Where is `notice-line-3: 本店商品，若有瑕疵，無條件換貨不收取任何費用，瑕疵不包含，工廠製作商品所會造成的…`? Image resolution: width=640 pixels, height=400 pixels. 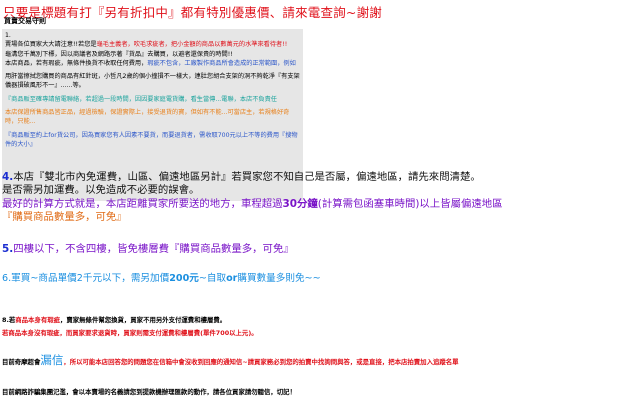
notice-line-3: 本店商品，若有瑕疵，無條件換貨不收取任何費用，瑕疵不包含，工廠製作商品所會造成的… is located at coordinates (150, 63).